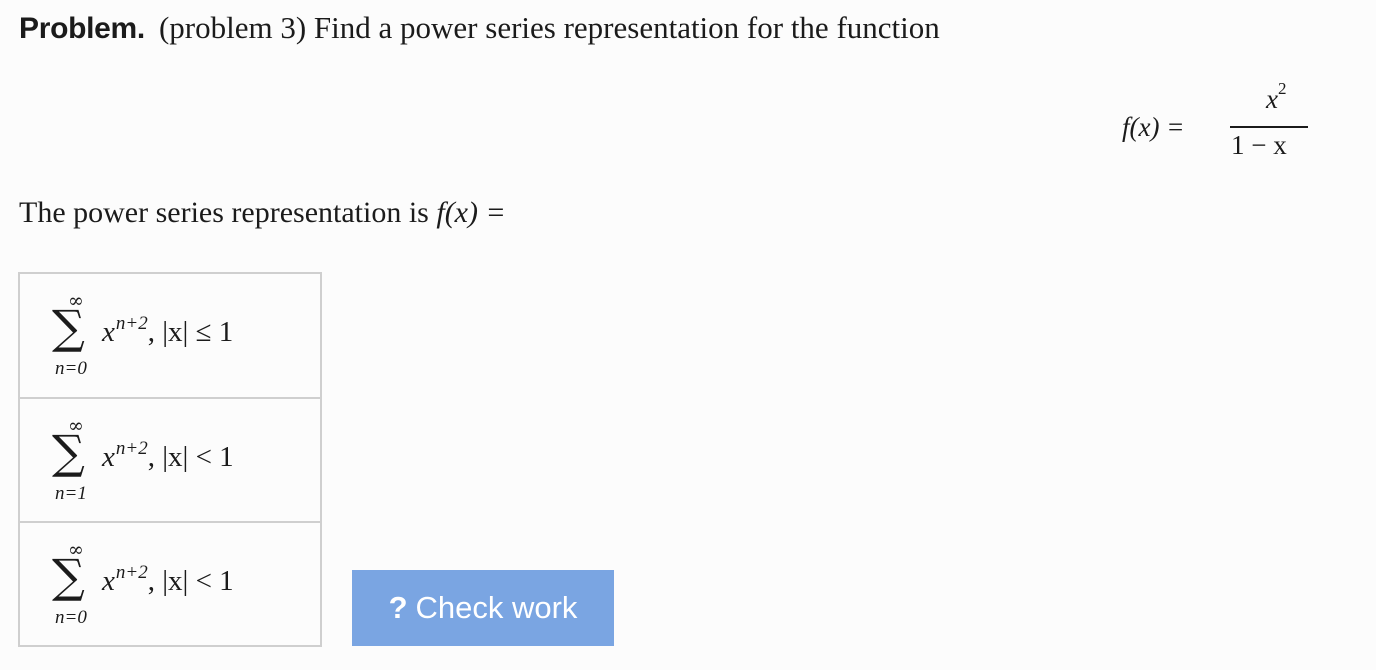 The height and width of the screenshot is (670, 1376). I want to click on function-lhs: f(x) =, so click(1153, 127).